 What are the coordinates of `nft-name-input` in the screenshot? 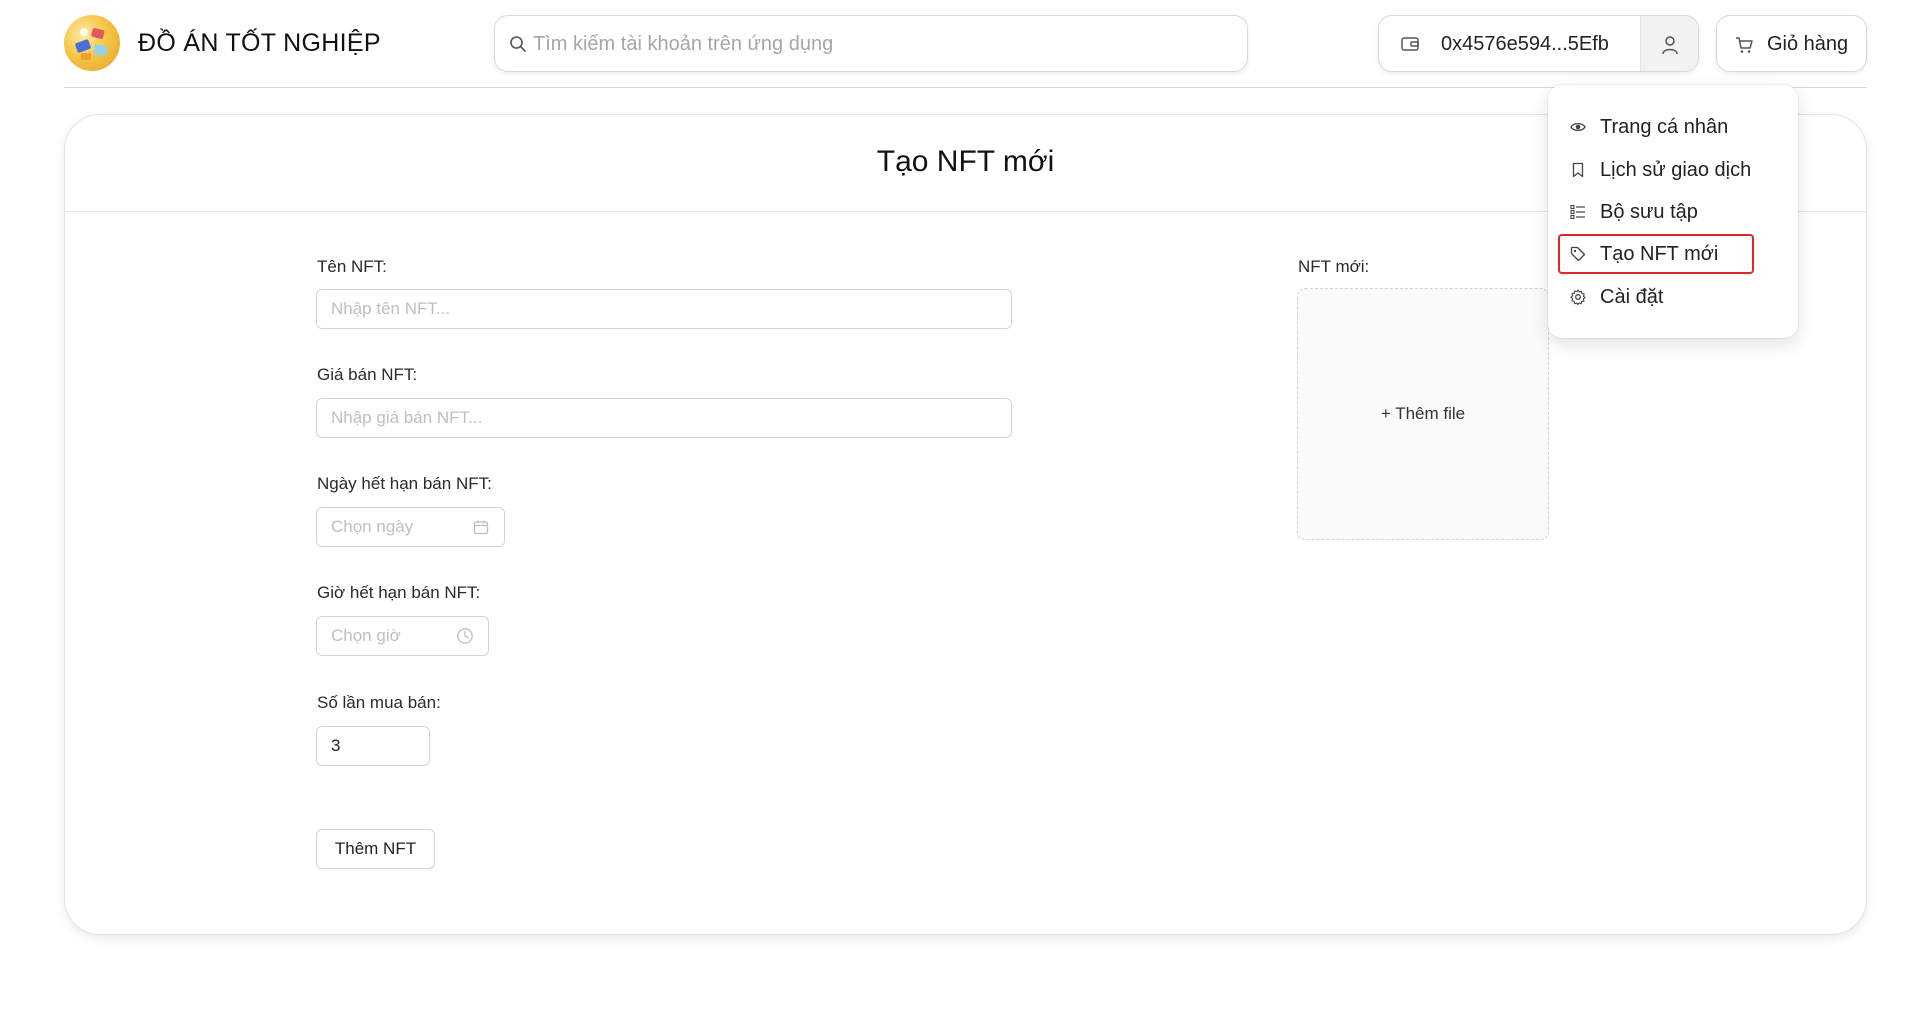 It's located at (664, 309).